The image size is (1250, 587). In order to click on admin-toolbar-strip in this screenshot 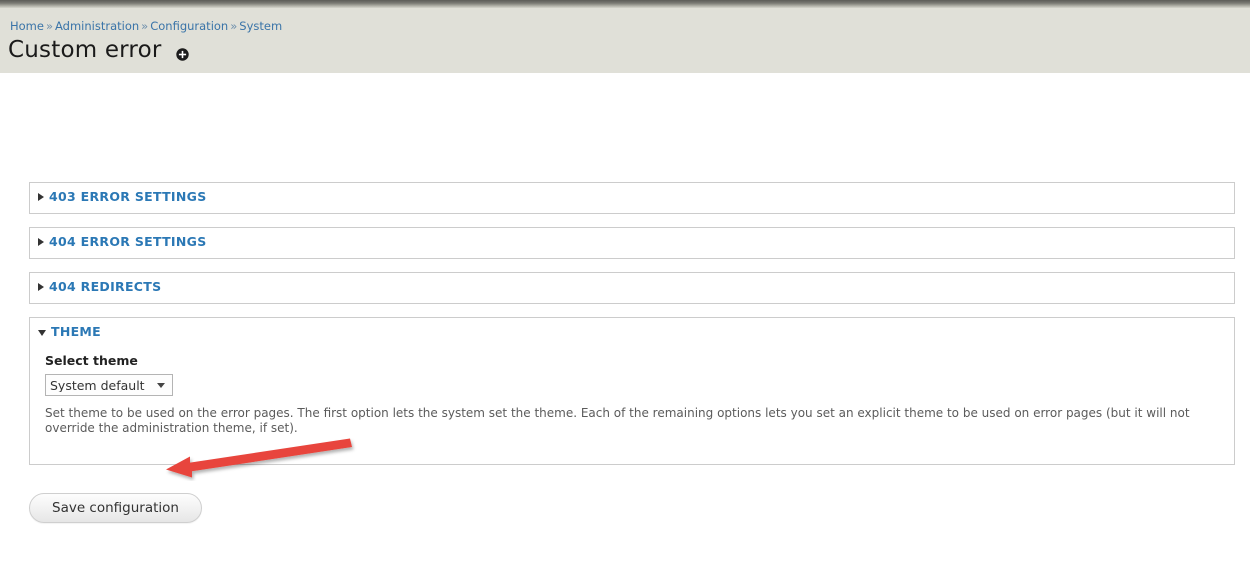, I will do `click(625, 4)`.